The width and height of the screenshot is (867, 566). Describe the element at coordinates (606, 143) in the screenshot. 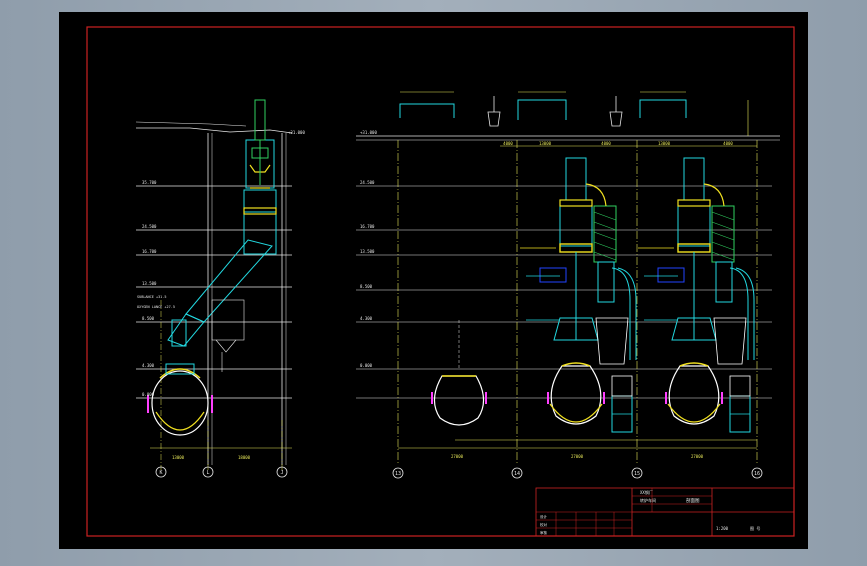

I see `right-sub-dim-2: 4000` at that location.